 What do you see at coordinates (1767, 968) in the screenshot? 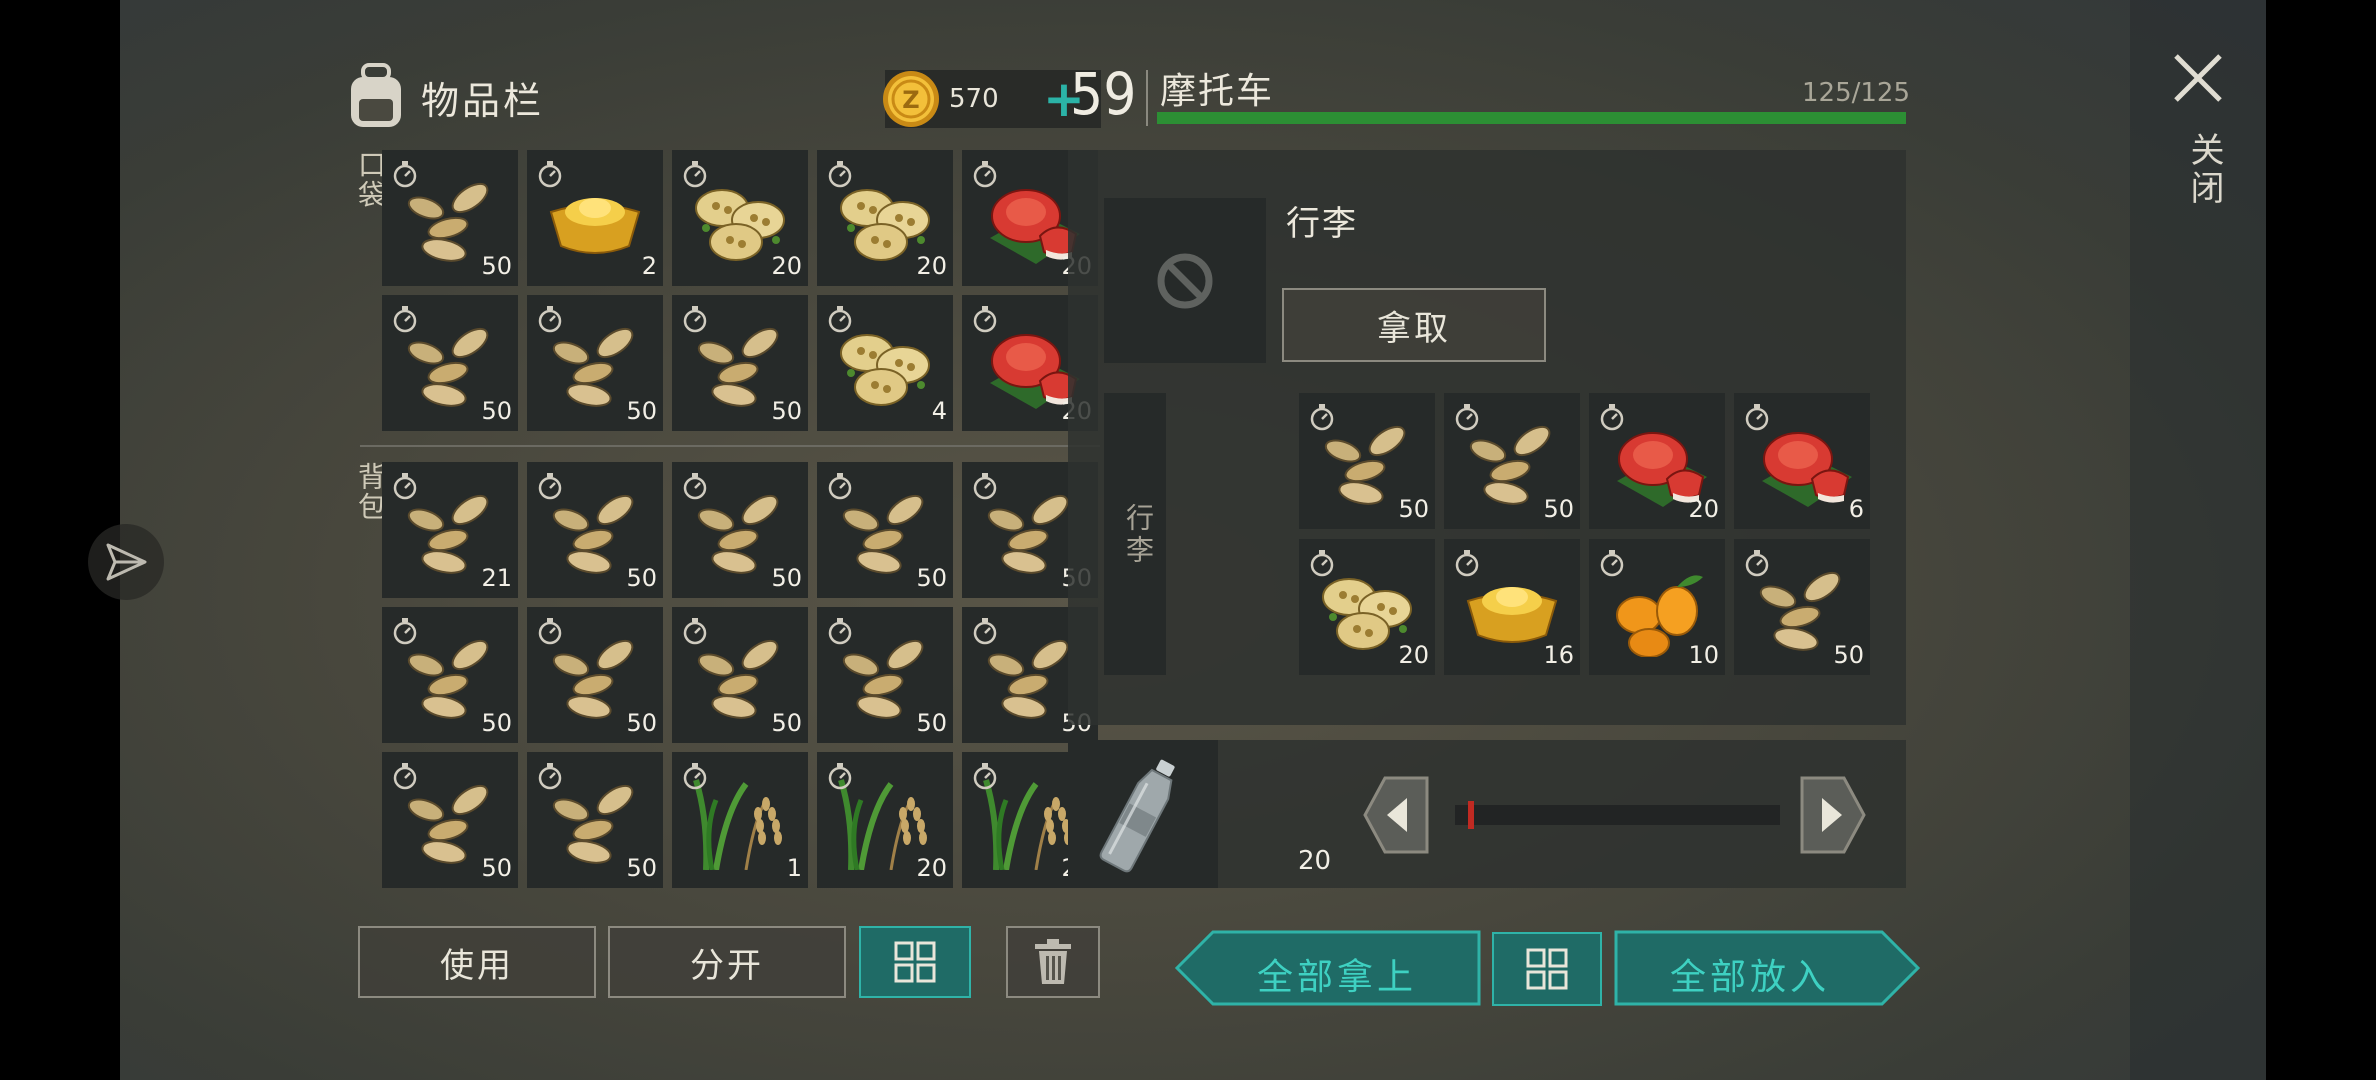
I see `put-all-button: 全部放入` at bounding box center [1767, 968].